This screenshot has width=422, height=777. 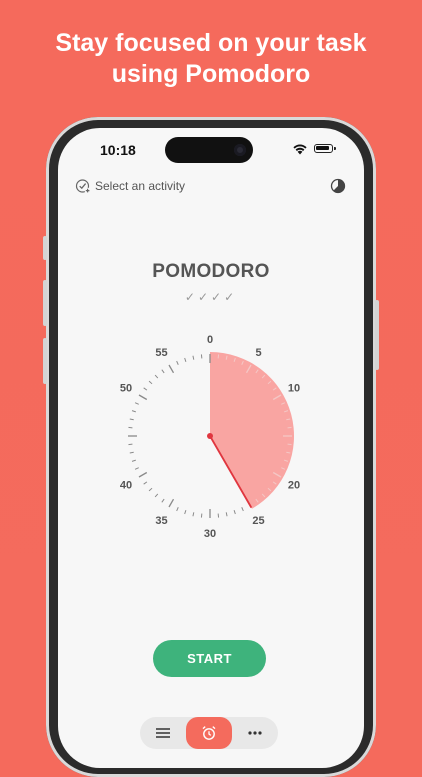 What do you see at coordinates (258, 353) in the screenshot?
I see `dial-label: 5` at bounding box center [258, 353].